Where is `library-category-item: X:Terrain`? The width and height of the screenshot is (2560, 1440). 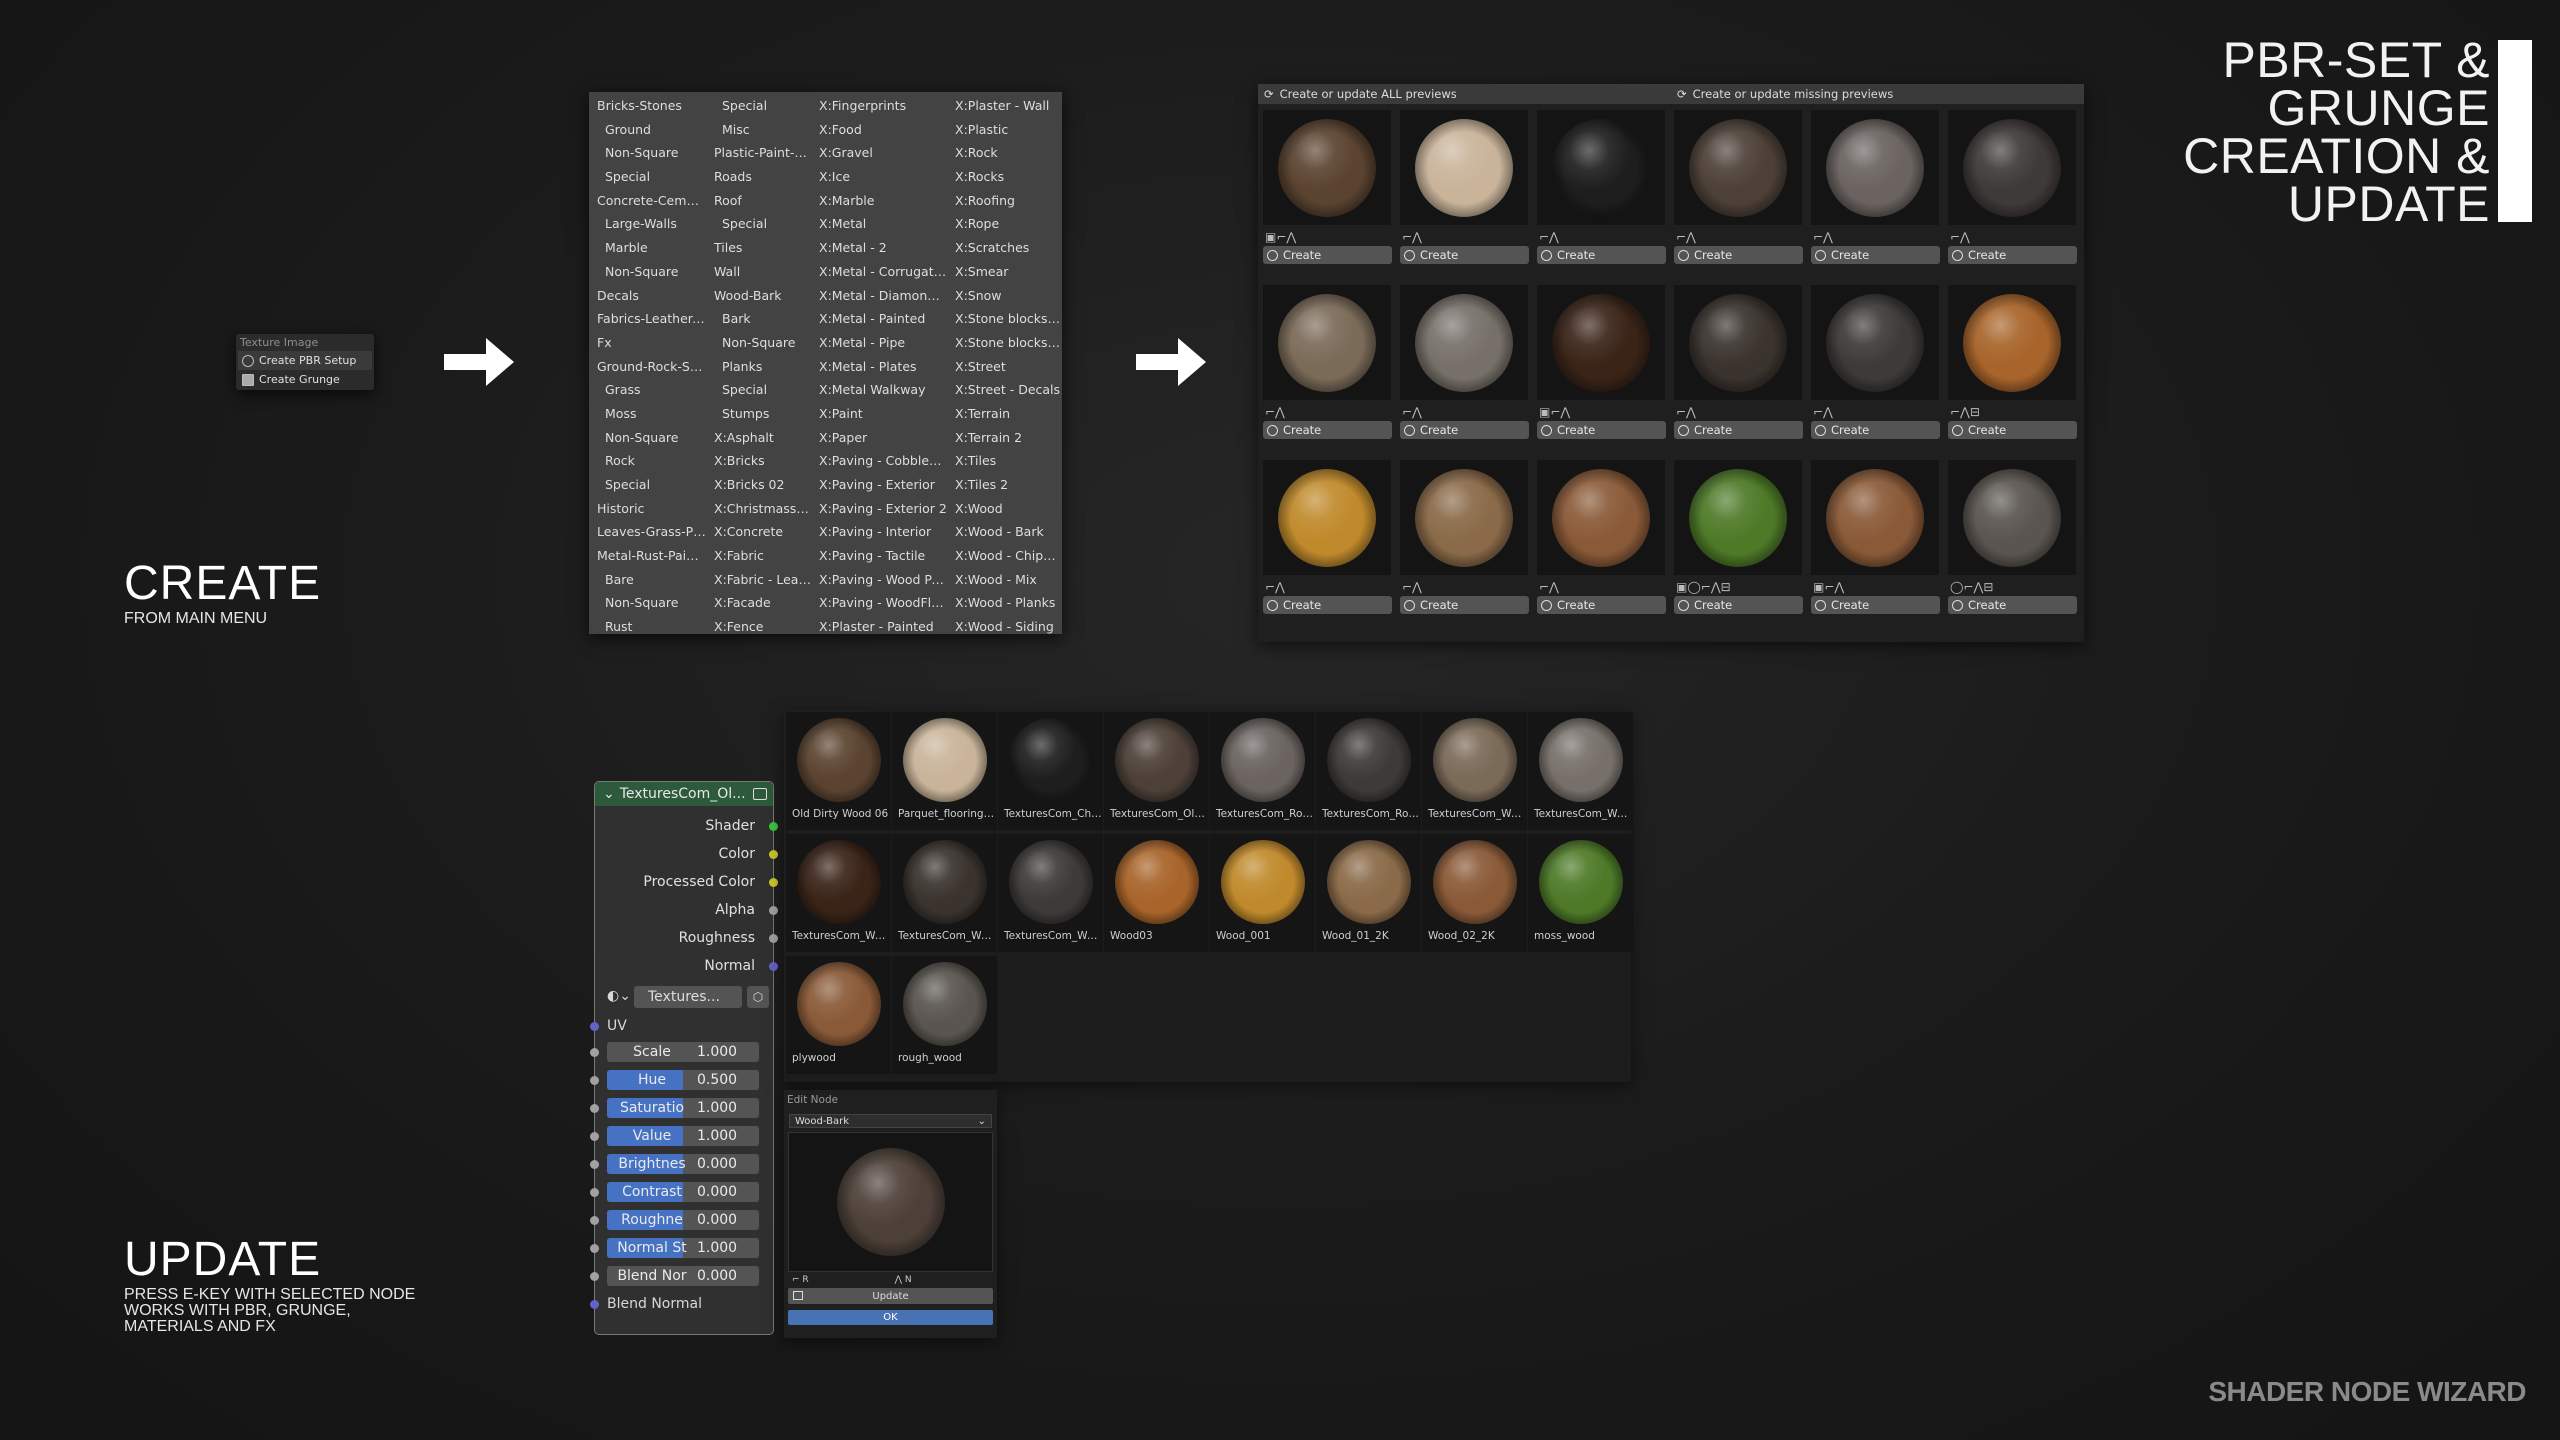
library-category-item: X:Terrain is located at coordinates (1004, 414).